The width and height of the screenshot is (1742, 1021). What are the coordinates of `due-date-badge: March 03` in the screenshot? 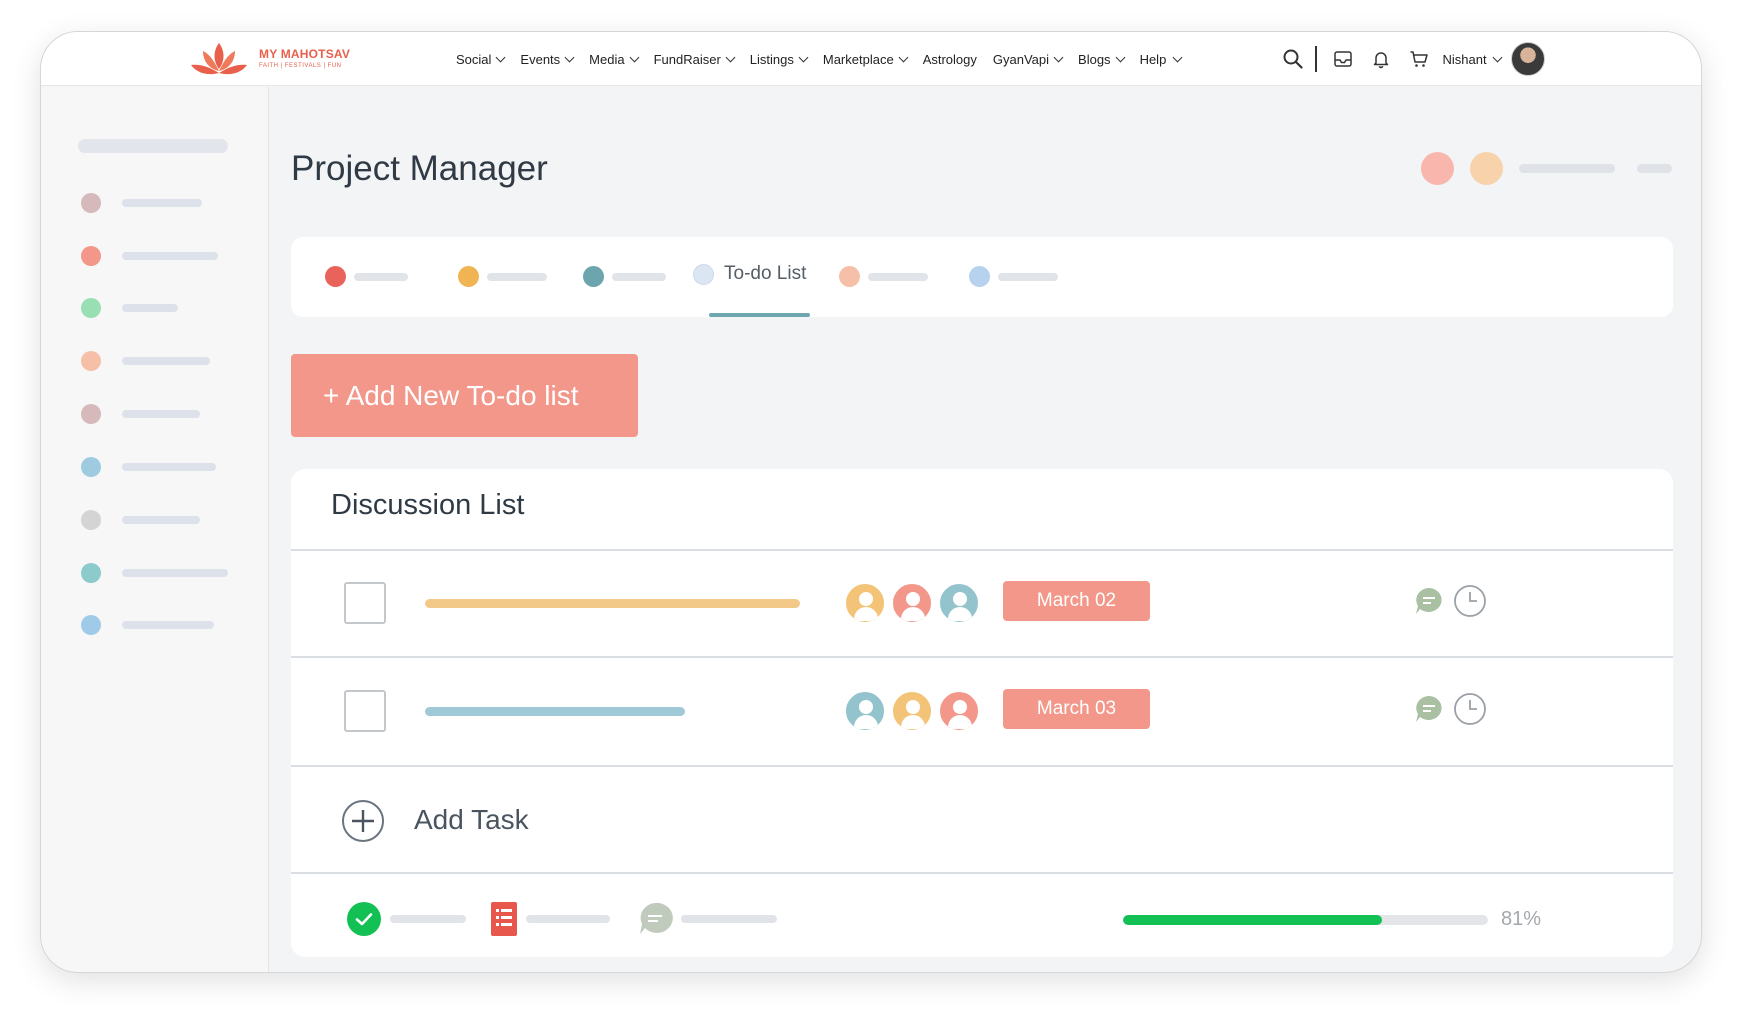 It's located at (1076, 709).